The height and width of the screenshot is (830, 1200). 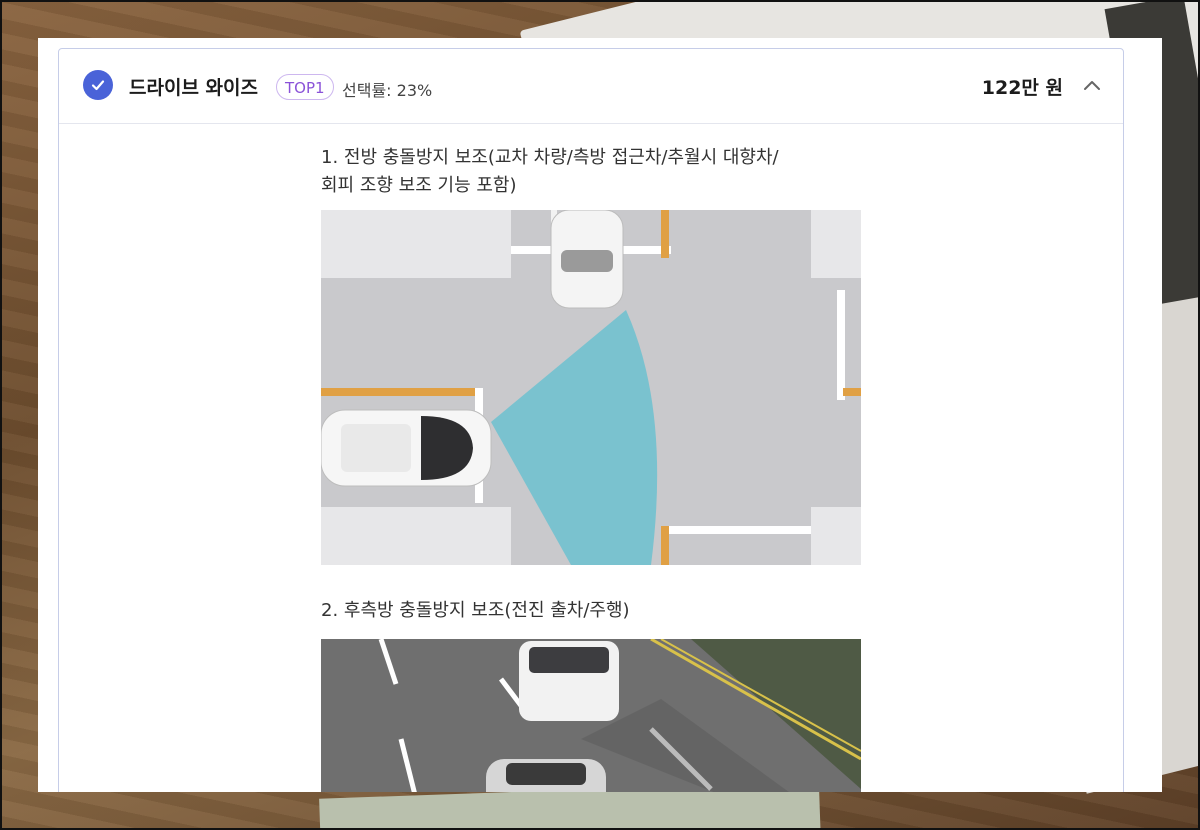 What do you see at coordinates (591, 715) in the screenshot?
I see `rear-side-collision-assist-photo` at bounding box center [591, 715].